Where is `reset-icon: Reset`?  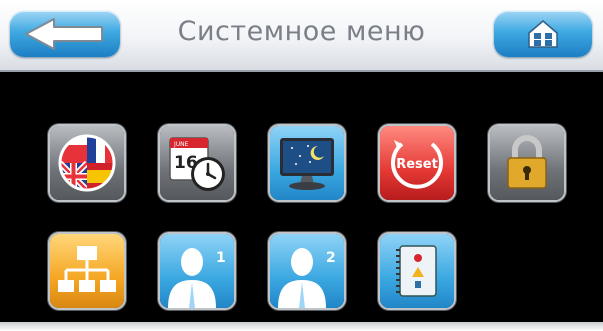
reset-icon: Reset is located at coordinates (417, 164).